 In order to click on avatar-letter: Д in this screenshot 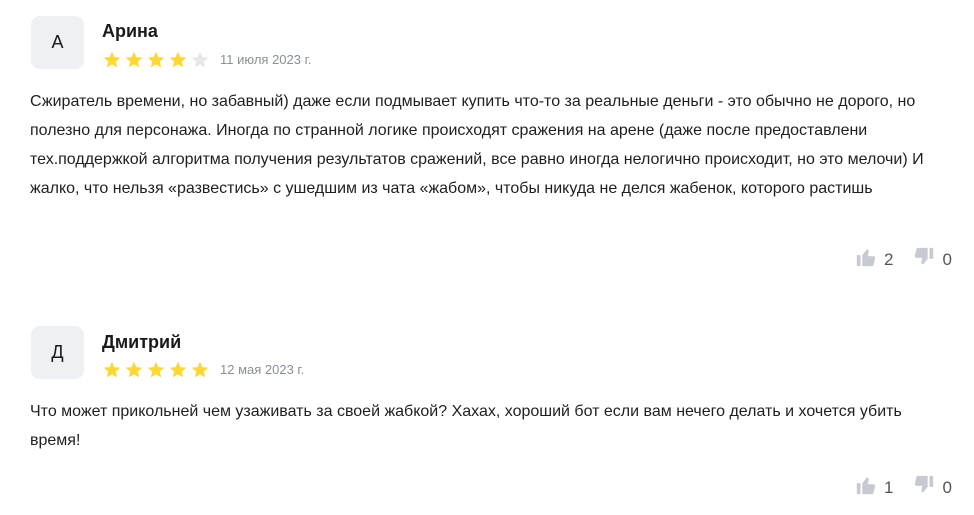, I will do `click(57, 352)`.